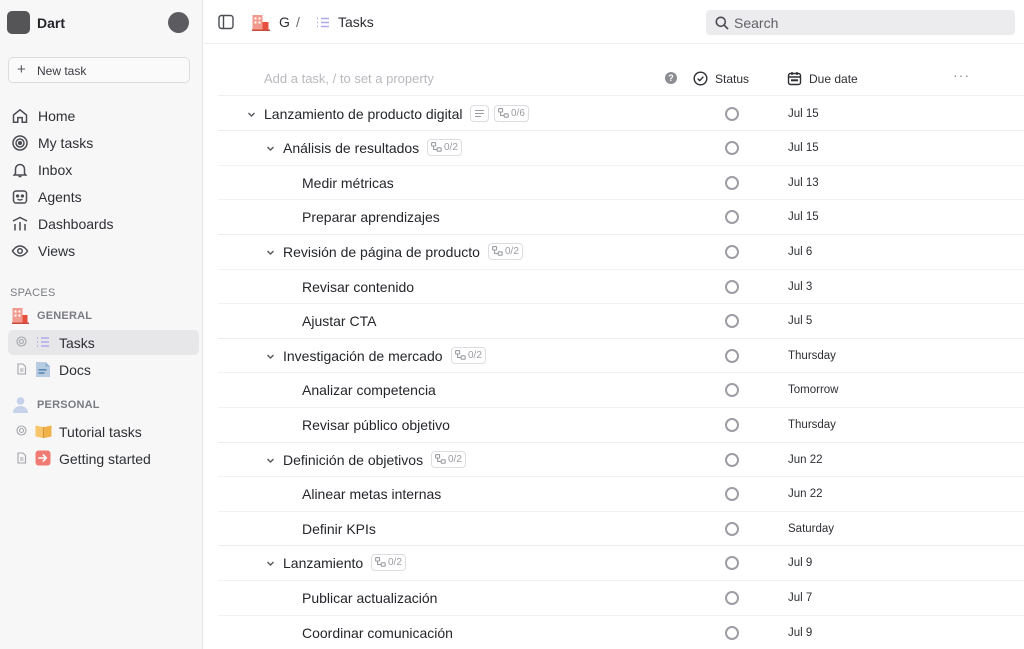 This screenshot has width=1024, height=649. Describe the element at coordinates (671, 78) in the screenshot. I see `help-icon: ?` at that location.